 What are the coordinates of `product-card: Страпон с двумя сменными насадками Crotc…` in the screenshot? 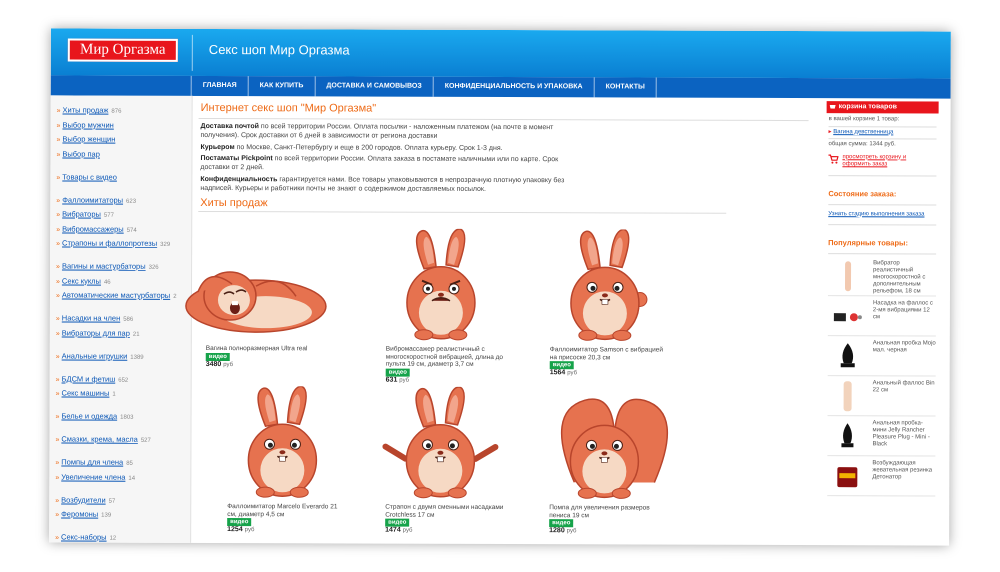 It's located at (445, 466).